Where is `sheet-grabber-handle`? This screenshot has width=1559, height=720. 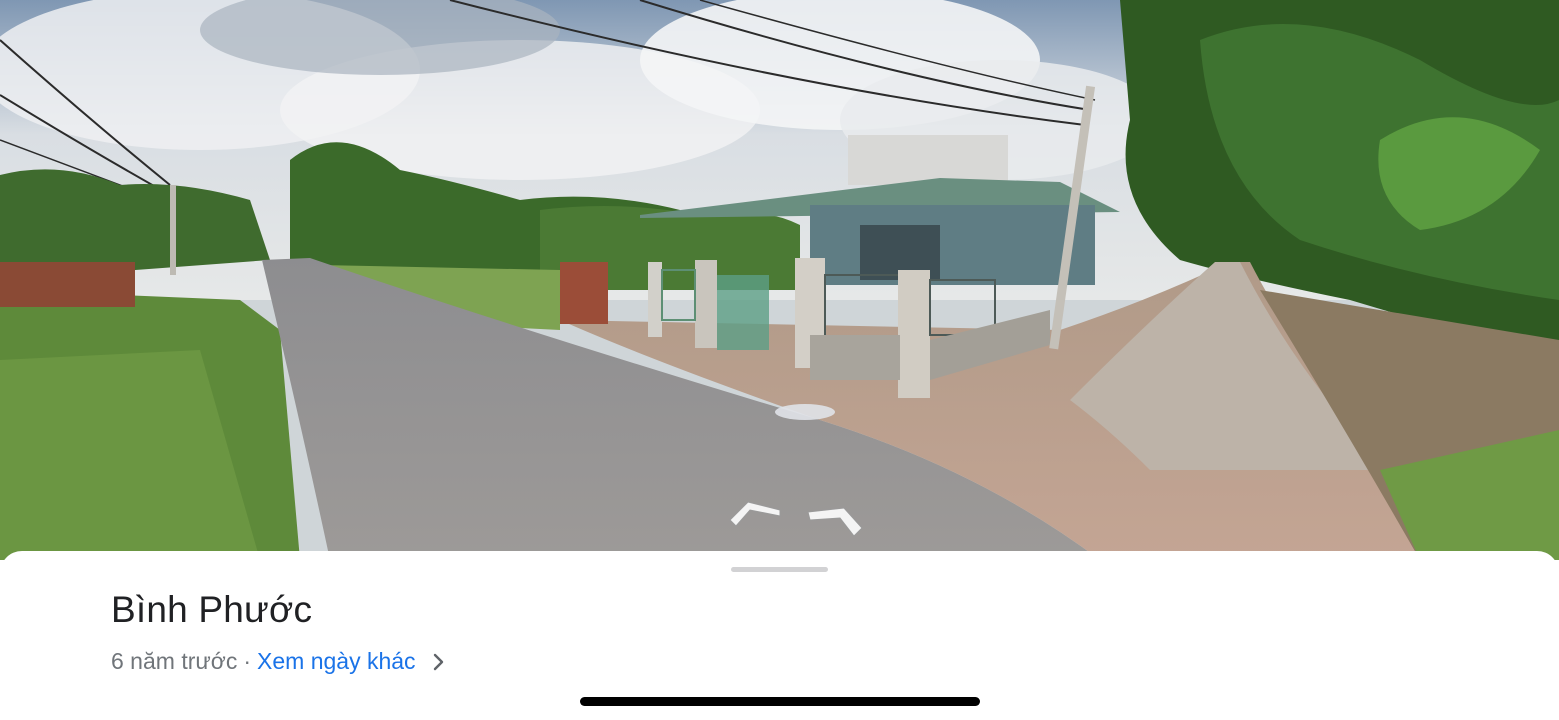 sheet-grabber-handle is located at coordinates (779, 569).